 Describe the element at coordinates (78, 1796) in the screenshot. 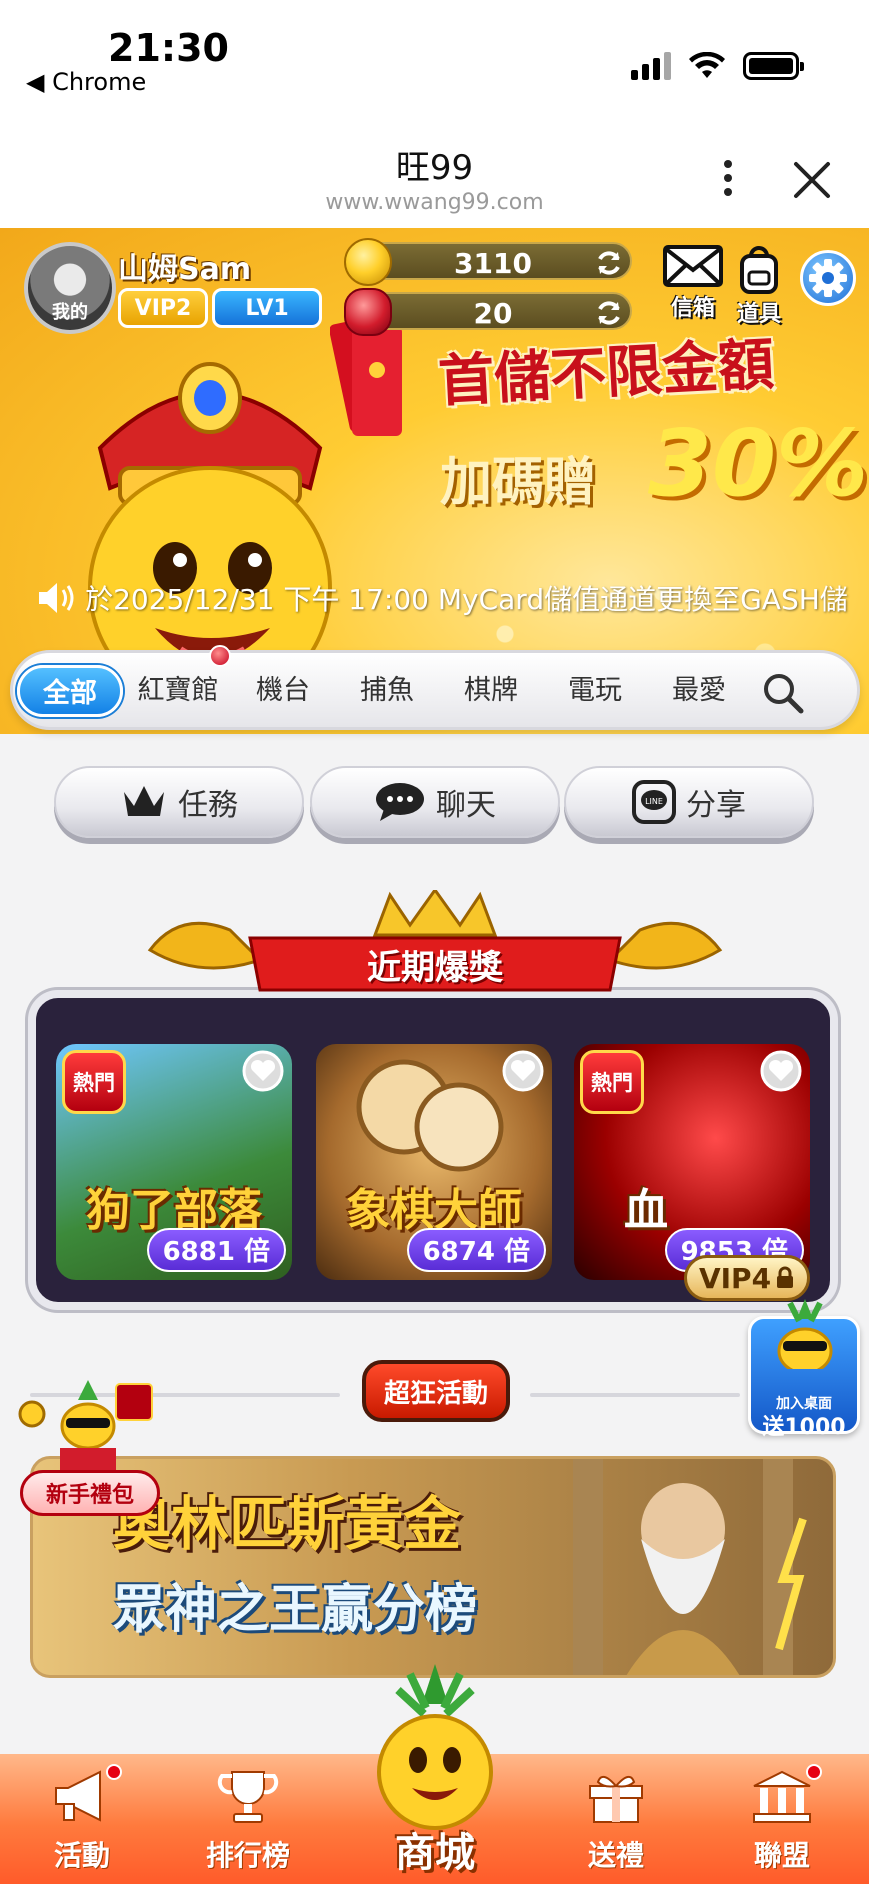

I see `megaphone-icon` at that location.